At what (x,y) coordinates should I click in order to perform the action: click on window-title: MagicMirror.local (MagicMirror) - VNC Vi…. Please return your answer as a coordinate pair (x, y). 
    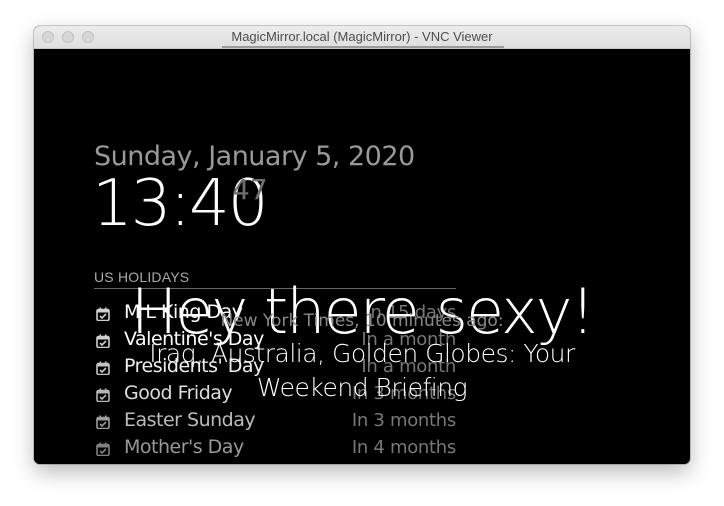
    Looking at the image, I should click on (362, 36).